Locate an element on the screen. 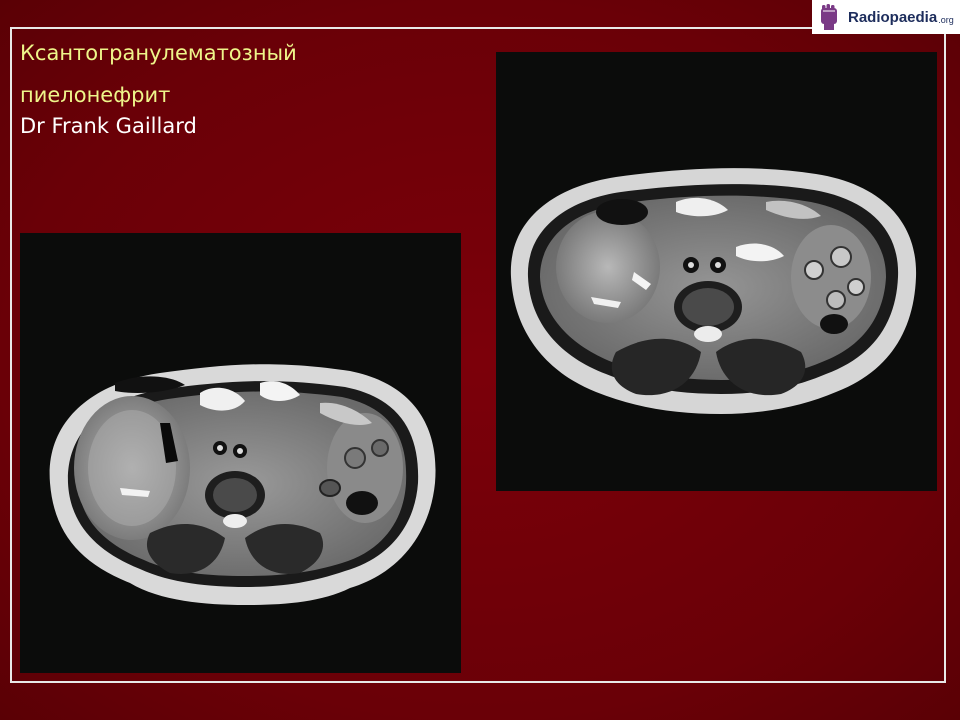 This screenshot has width=960, height=720. radiopaedia-logo: Radiopaedia .org is located at coordinates (886, 17).